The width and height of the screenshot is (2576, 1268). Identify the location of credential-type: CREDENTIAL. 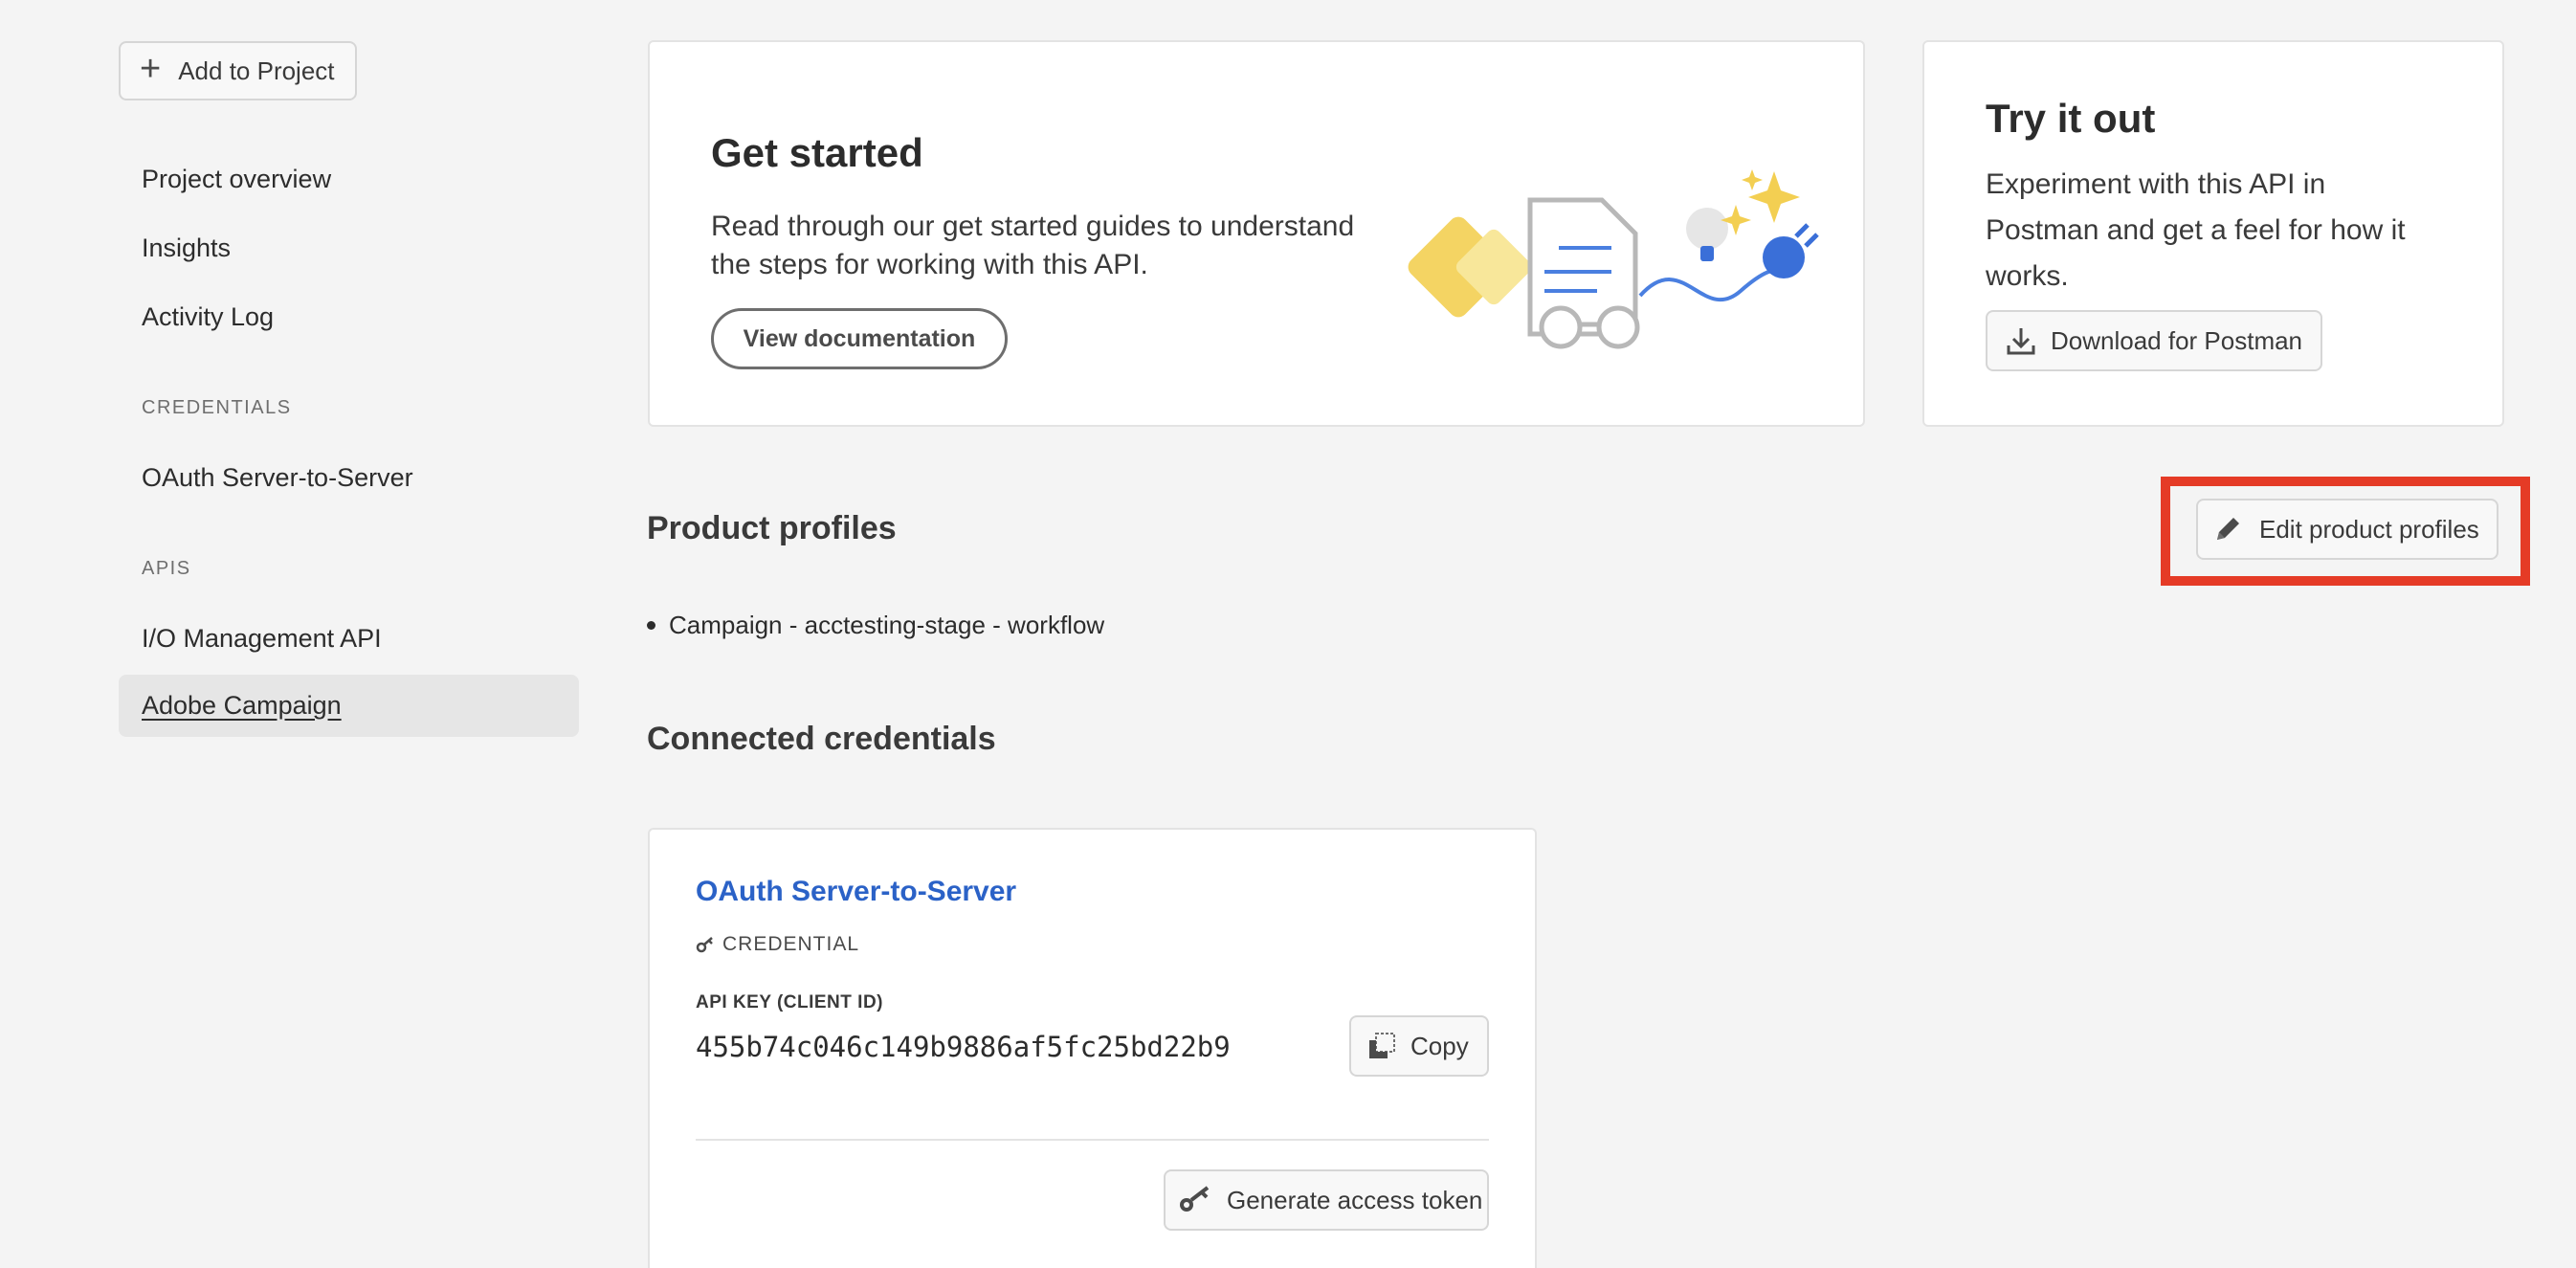
(777, 944).